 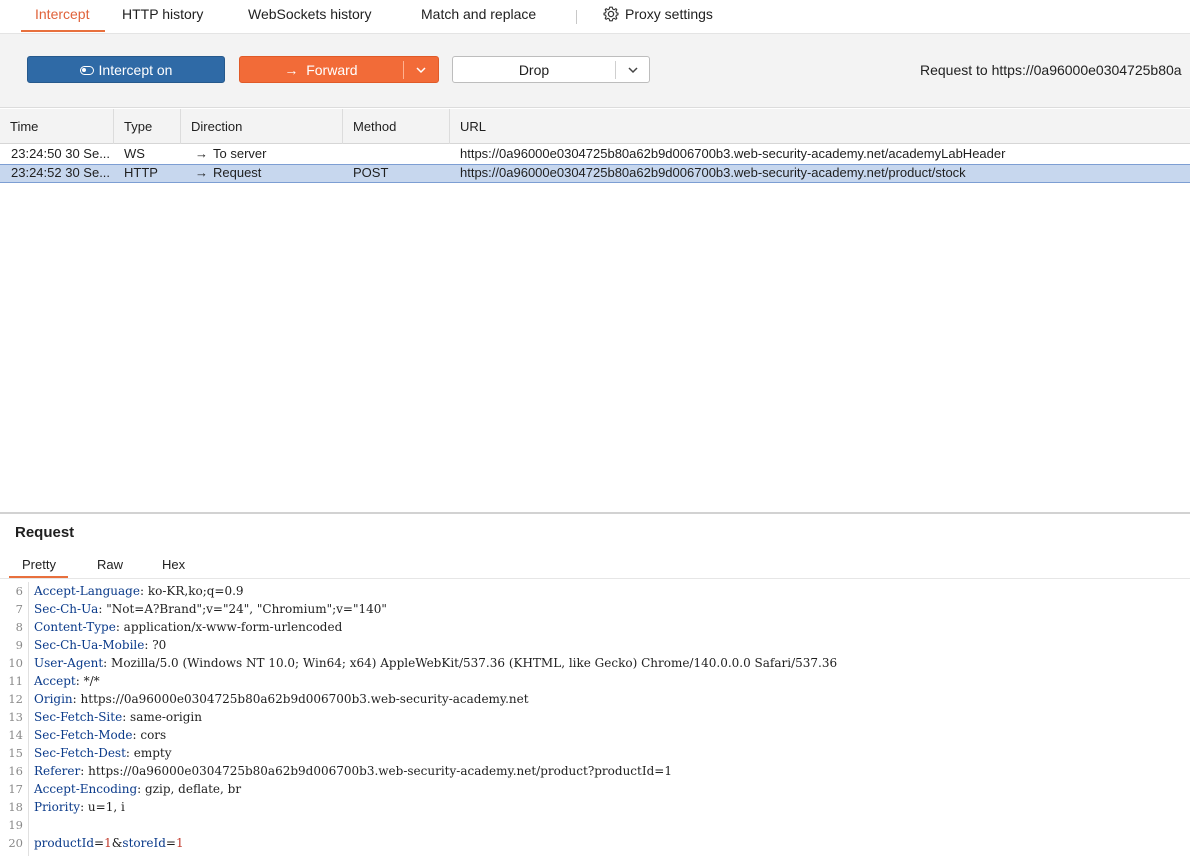 I want to click on column-header-time: Time, so click(x=56, y=126).